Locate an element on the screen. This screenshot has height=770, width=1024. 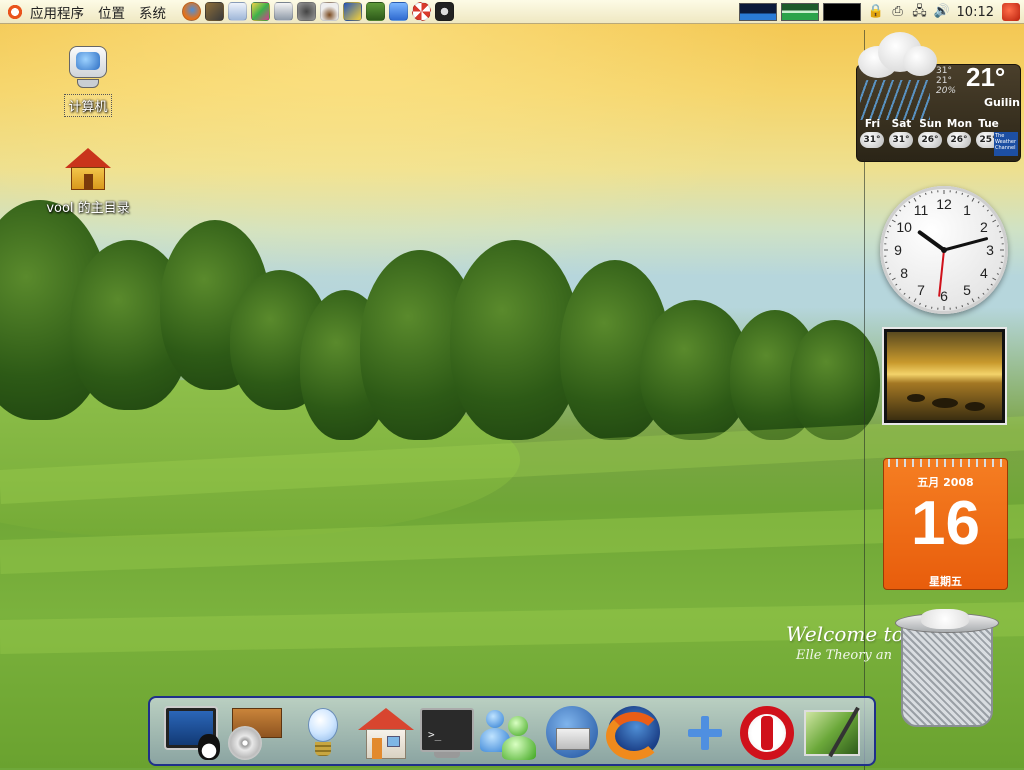
clock-face: 121234567891011 is located at coordinates (944, 250).